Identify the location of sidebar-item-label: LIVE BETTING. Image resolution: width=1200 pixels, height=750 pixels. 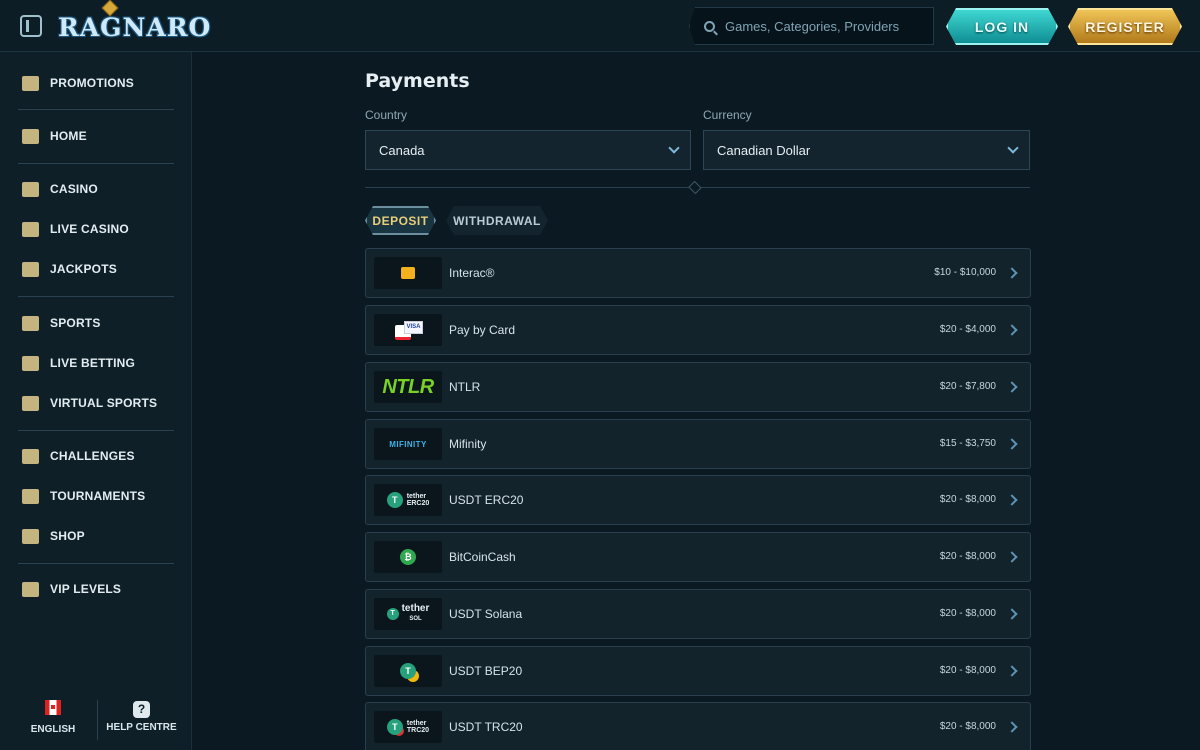
(93, 363).